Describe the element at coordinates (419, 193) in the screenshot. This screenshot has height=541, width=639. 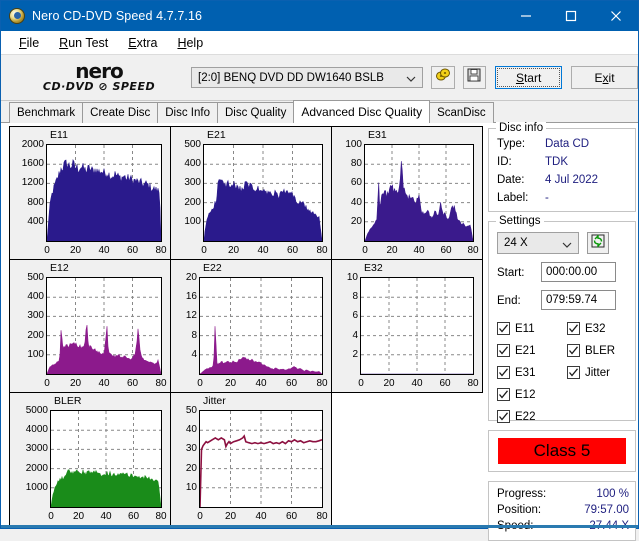
I see `chart-plot-e31` at that location.